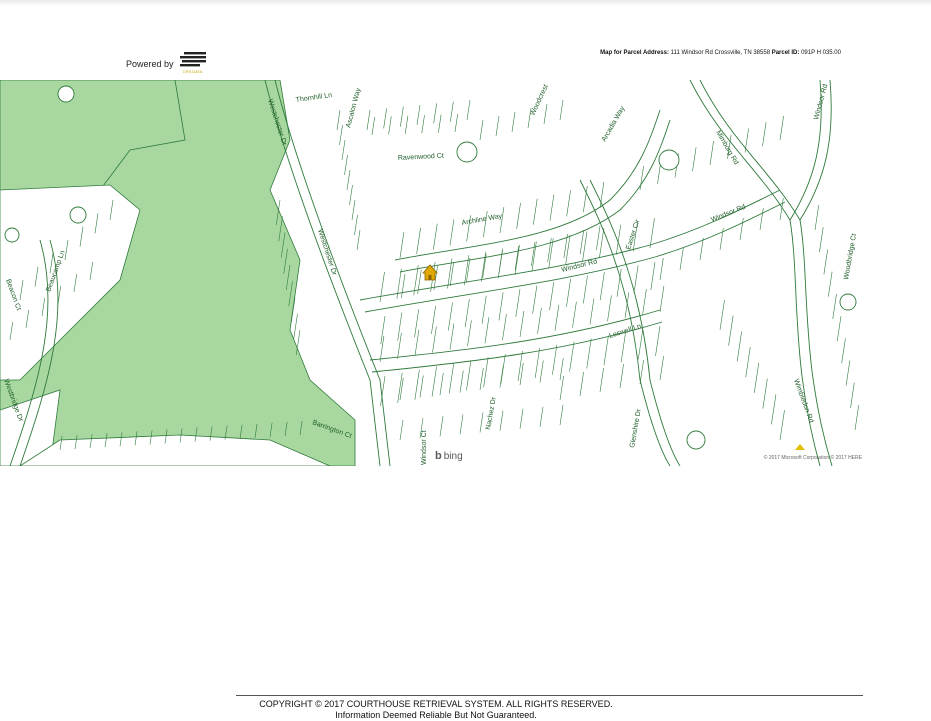 This screenshot has width=931, height=721. I want to click on crs-logo-icon, so click(192, 59).